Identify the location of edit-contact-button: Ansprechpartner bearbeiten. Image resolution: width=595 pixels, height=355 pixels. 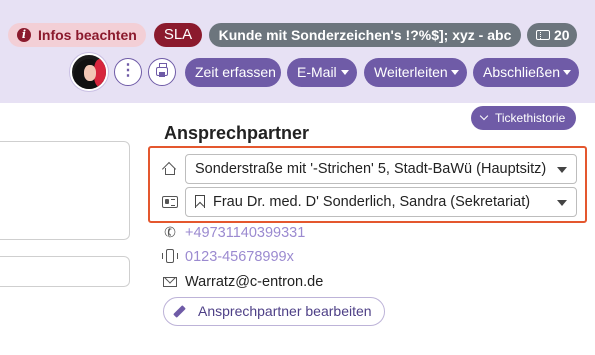
(274, 311).